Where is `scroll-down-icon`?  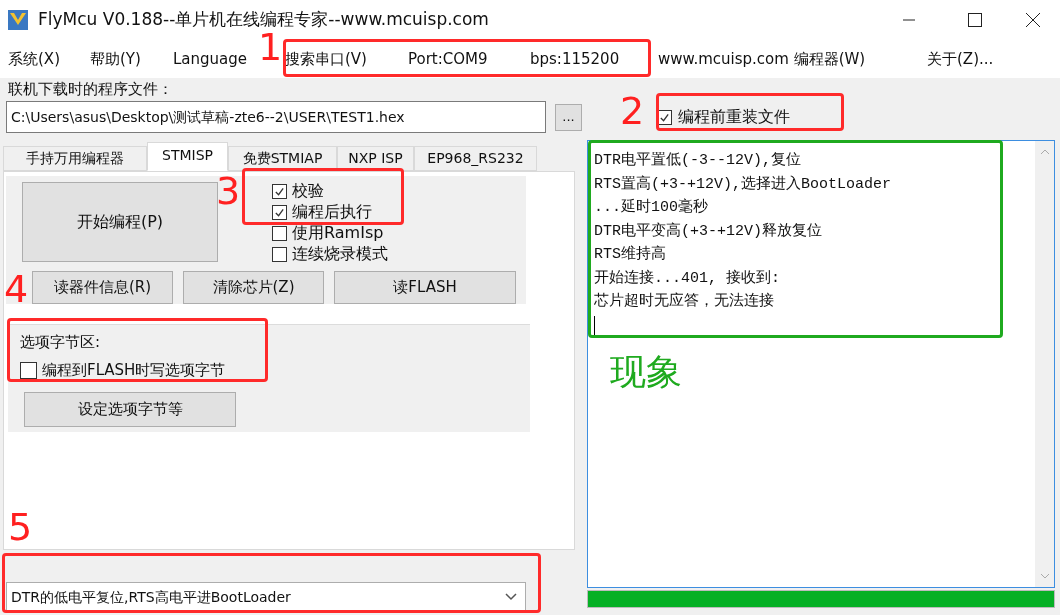 scroll-down-icon is located at coordinates (1044, 576).